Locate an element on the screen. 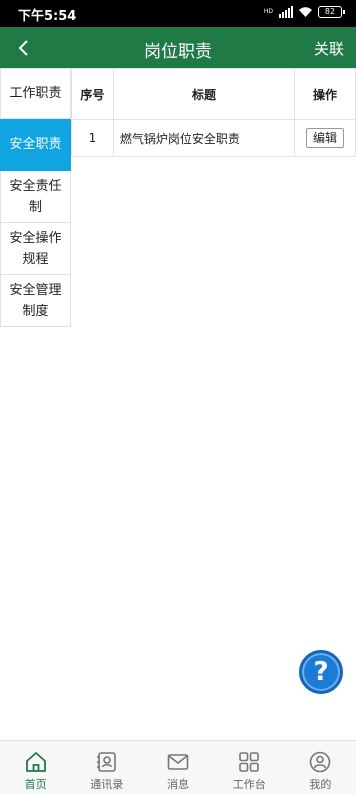 The width and height of the screenshot is (356, 794). nav-label: 我的 is located at coordinates (320, 784).